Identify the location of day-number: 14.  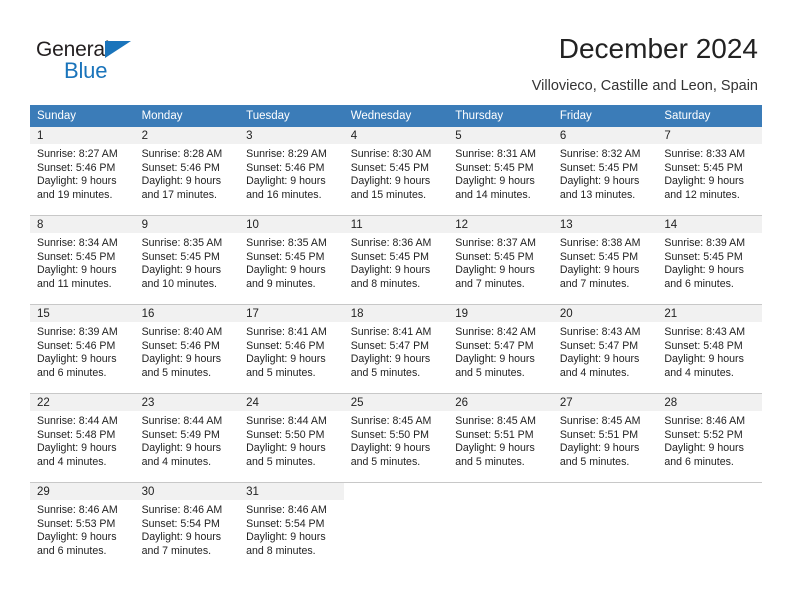
(709, 224).